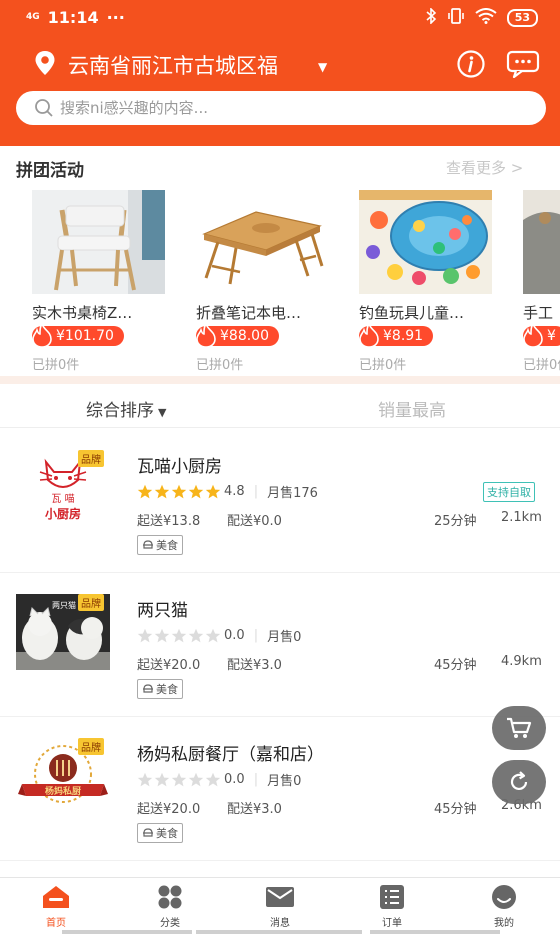 Image resolution: width=560 pixels, height=935 pixels. Describe the element at coordinates (412, 408) in the screenshot. I see `sort-sales-button: 销量最高` at that location.